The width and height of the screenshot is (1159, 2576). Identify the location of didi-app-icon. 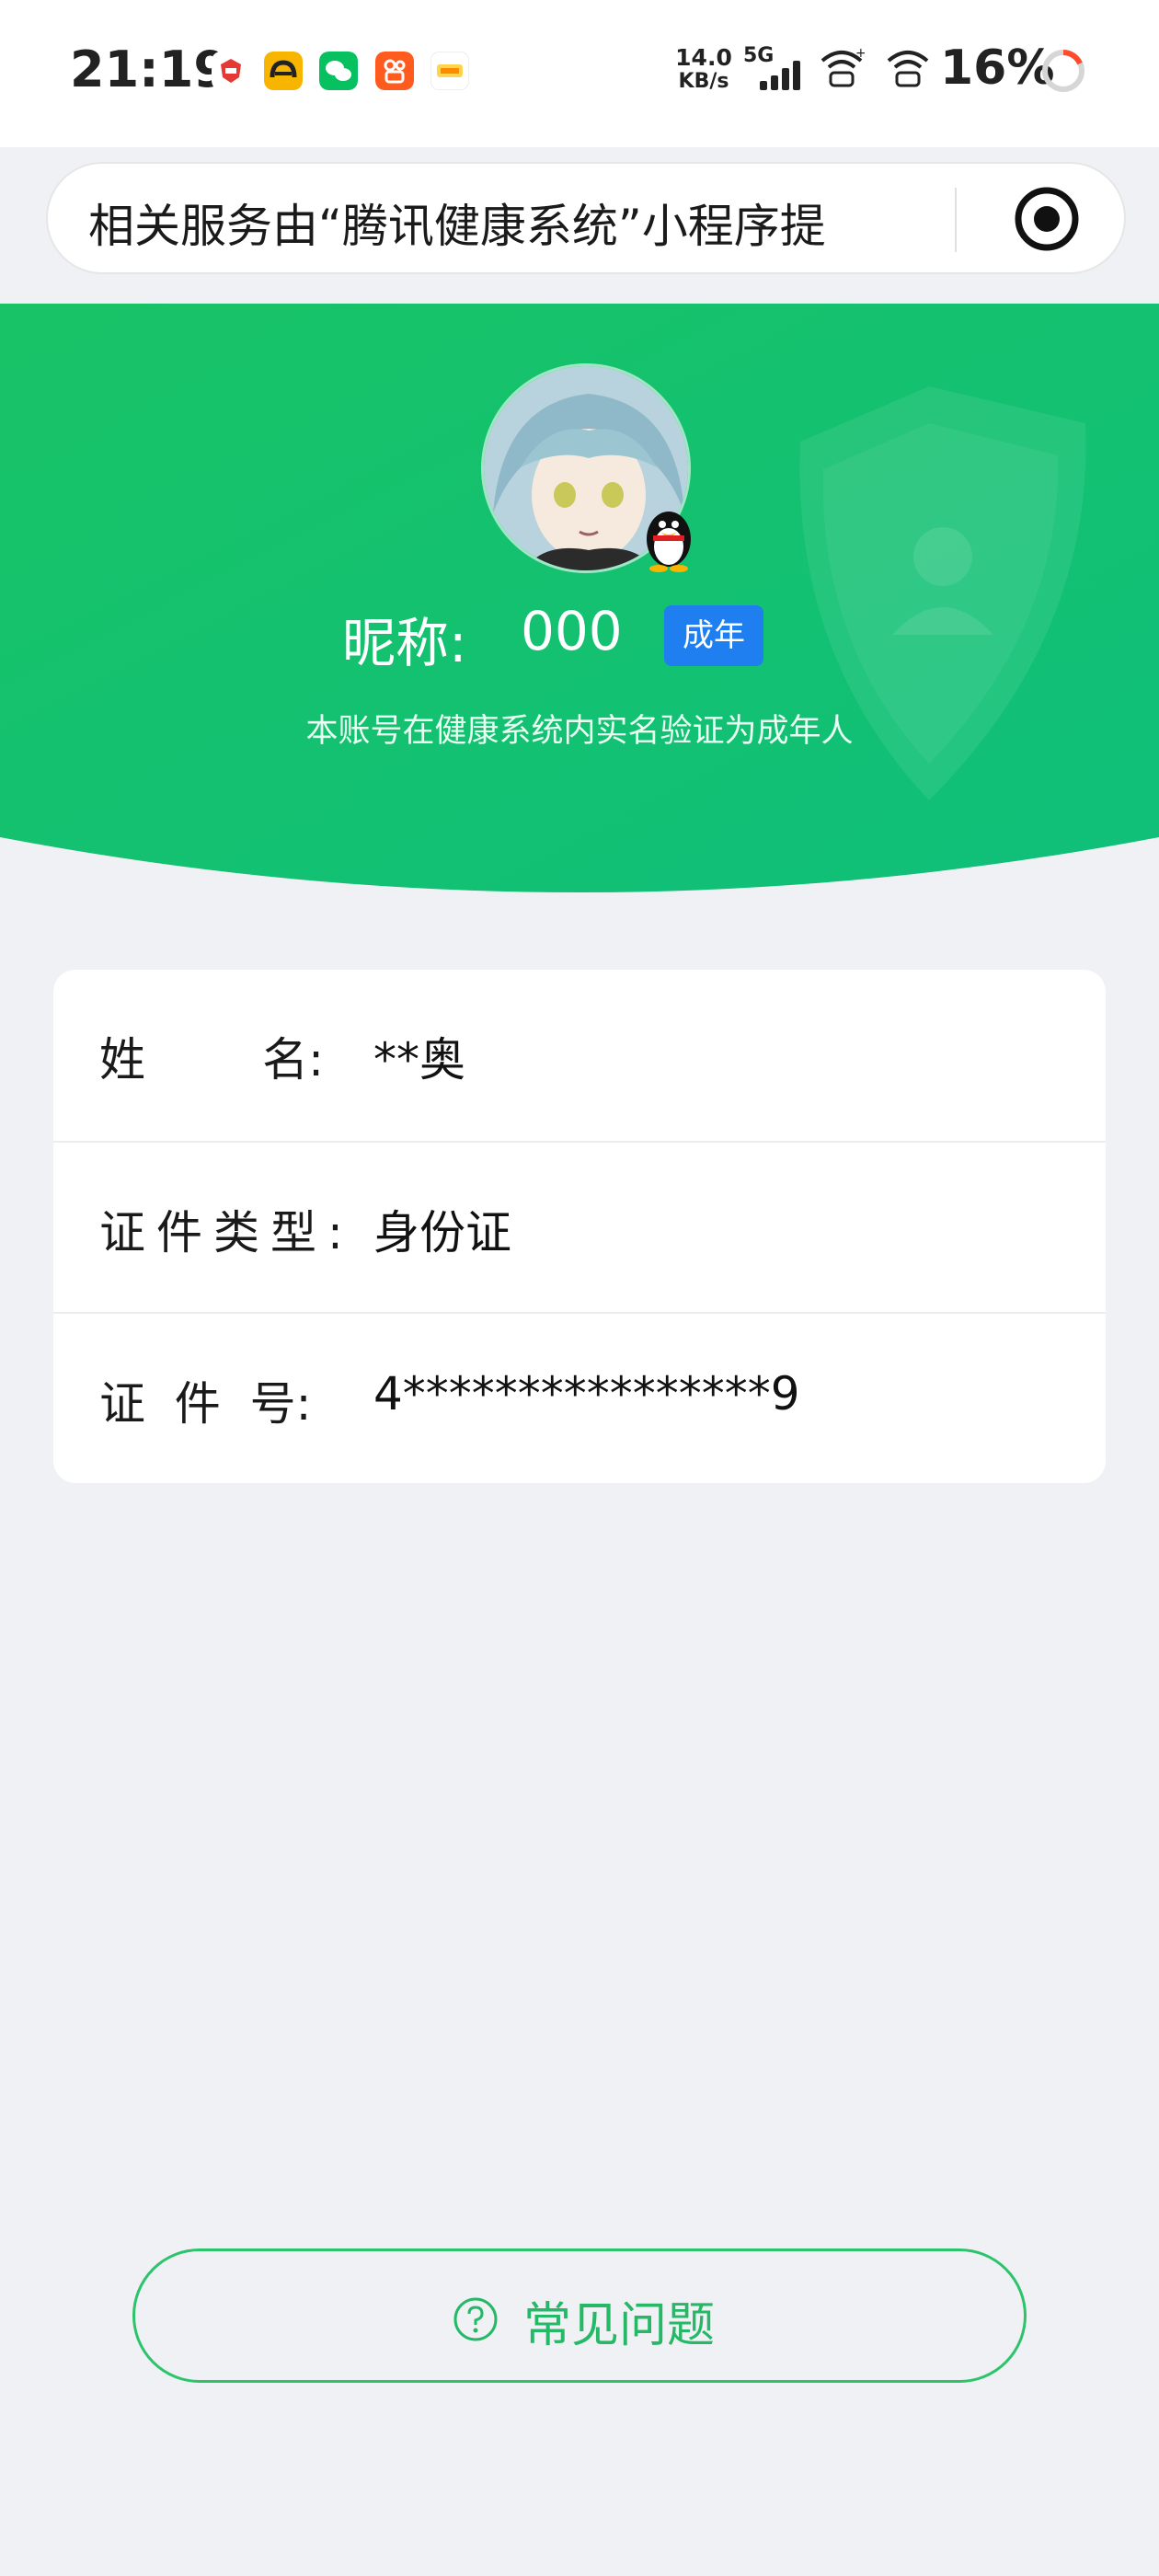
(283, 71).